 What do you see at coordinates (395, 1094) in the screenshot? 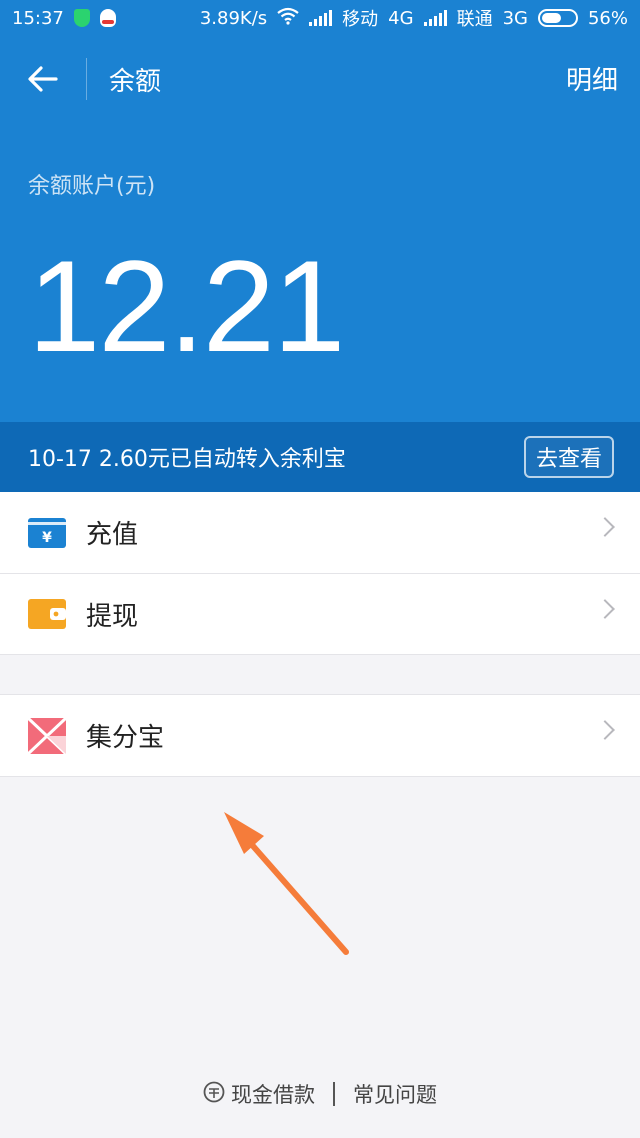
I see `faq-link: 常见问题` at bounding box center [395, 1094].